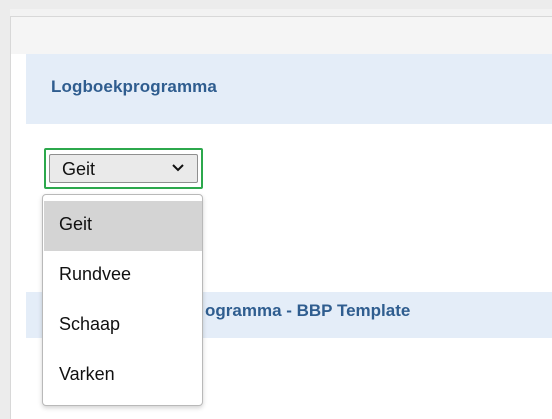  I want to click on top-gap, so click(281, 35).